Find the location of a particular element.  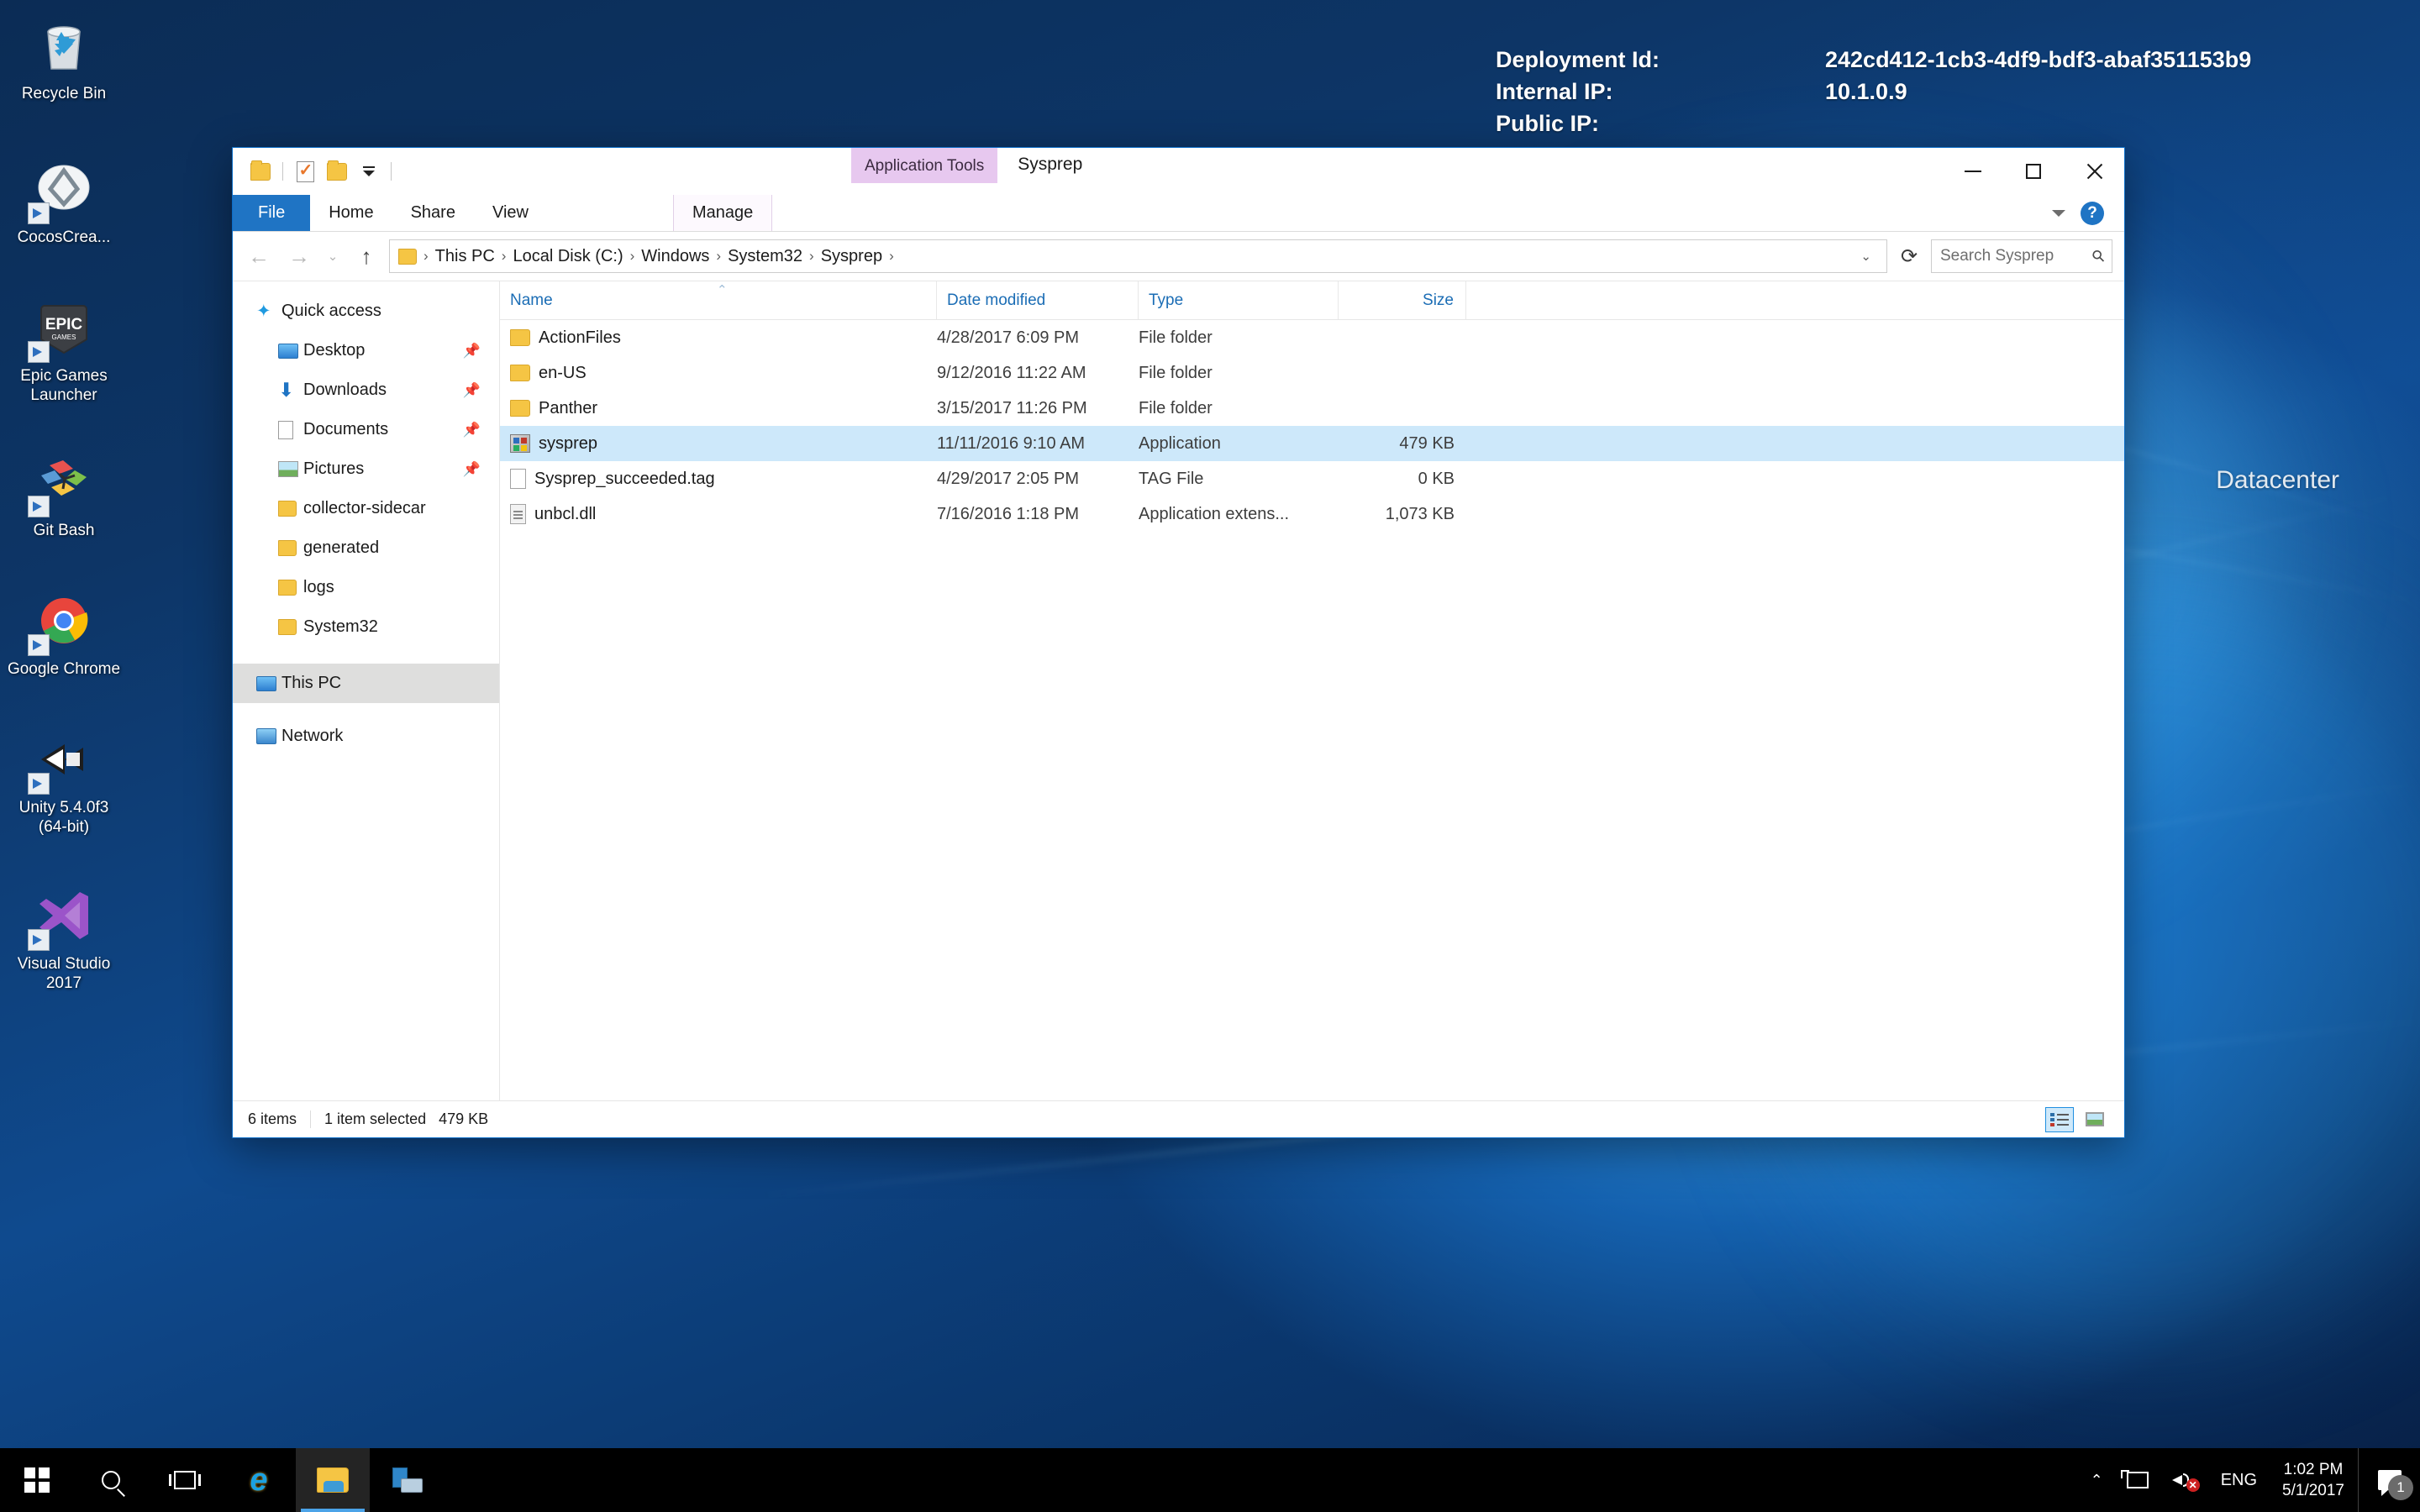

file-explorer-button is located at coordinates (333, 1480).